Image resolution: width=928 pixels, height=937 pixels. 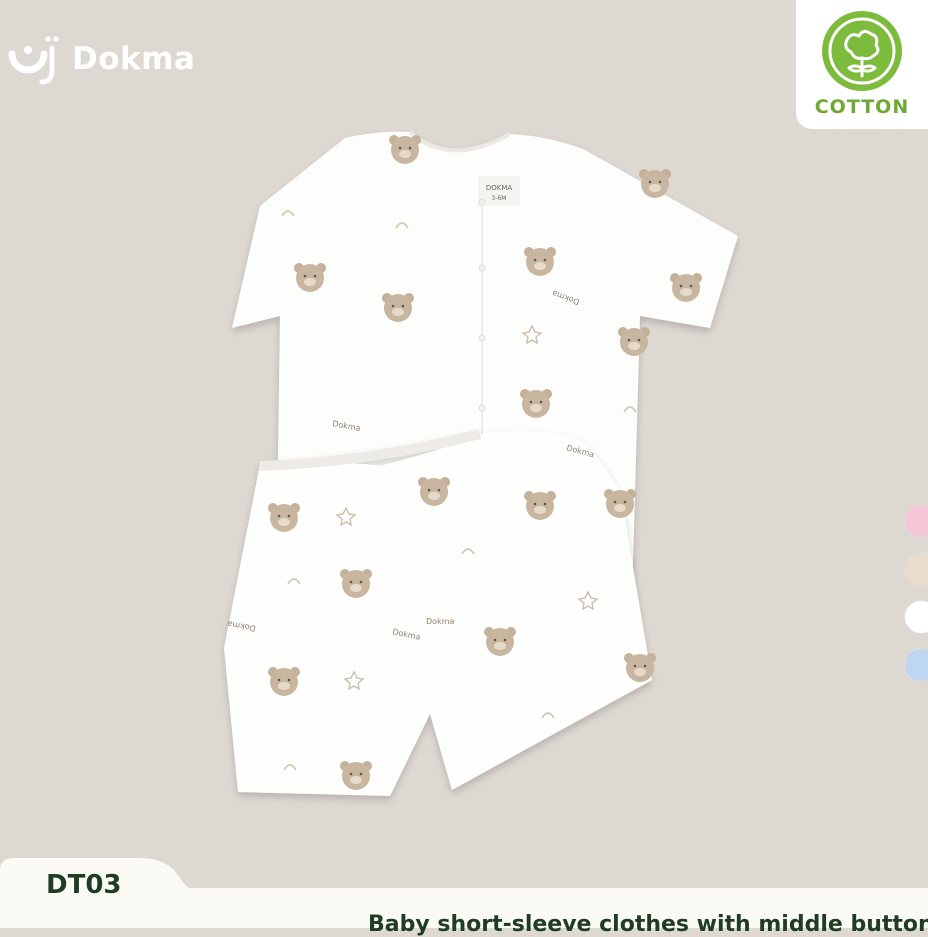 What do you see at coordinates (440, 621) in the screenshot?
I see `print-text: Dokma` at bounding box center [440, 621].